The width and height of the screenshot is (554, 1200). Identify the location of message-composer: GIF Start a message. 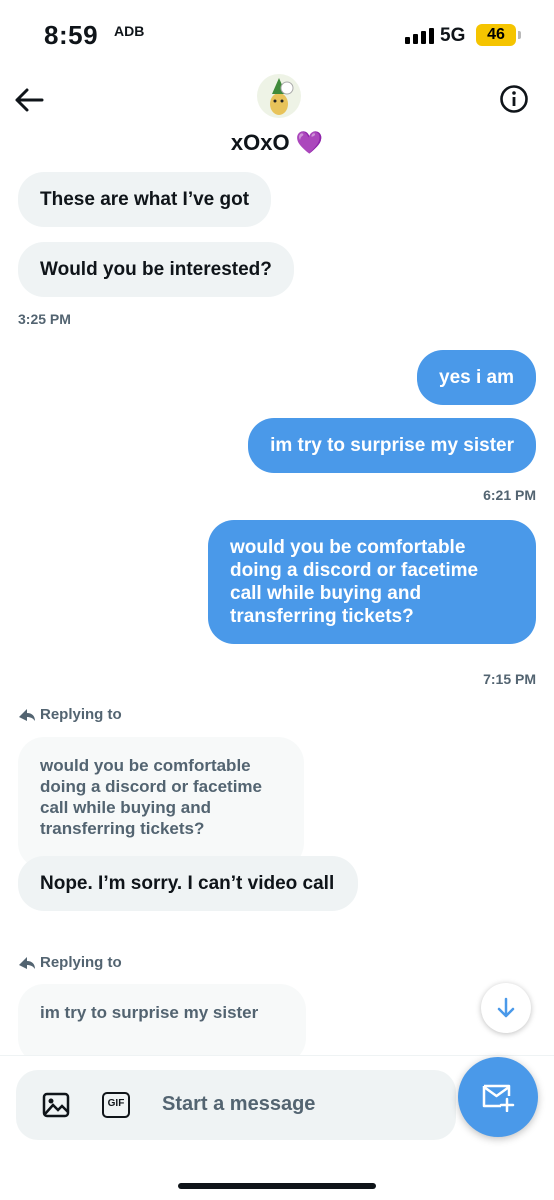
(236, 1105).